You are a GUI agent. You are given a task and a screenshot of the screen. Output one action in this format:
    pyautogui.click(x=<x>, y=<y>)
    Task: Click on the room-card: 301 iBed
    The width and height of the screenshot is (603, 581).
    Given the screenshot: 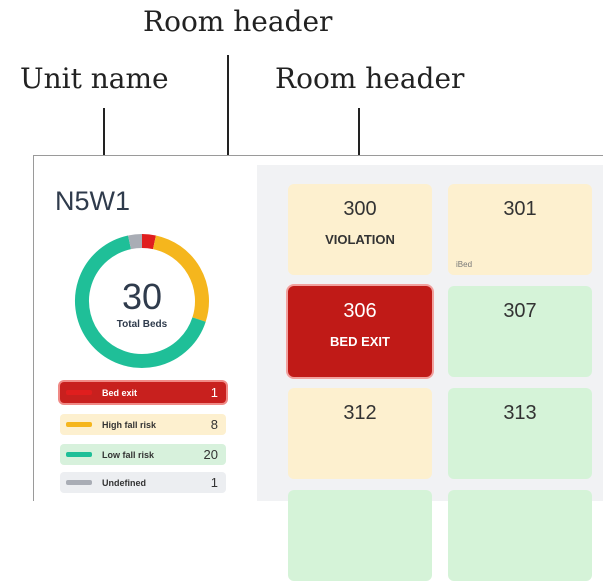 What is the action you would take?
    pyautogui.click(x=520, y=229)
    